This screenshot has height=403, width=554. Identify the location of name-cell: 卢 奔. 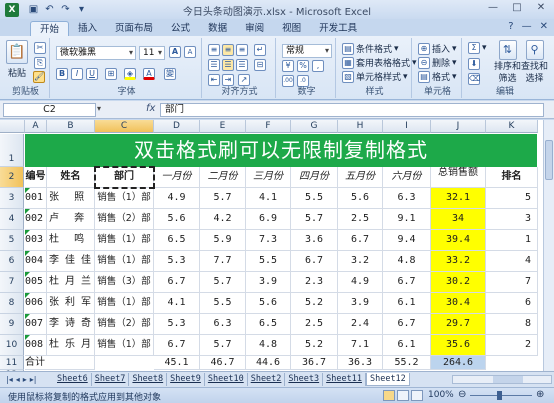
(71, 219).